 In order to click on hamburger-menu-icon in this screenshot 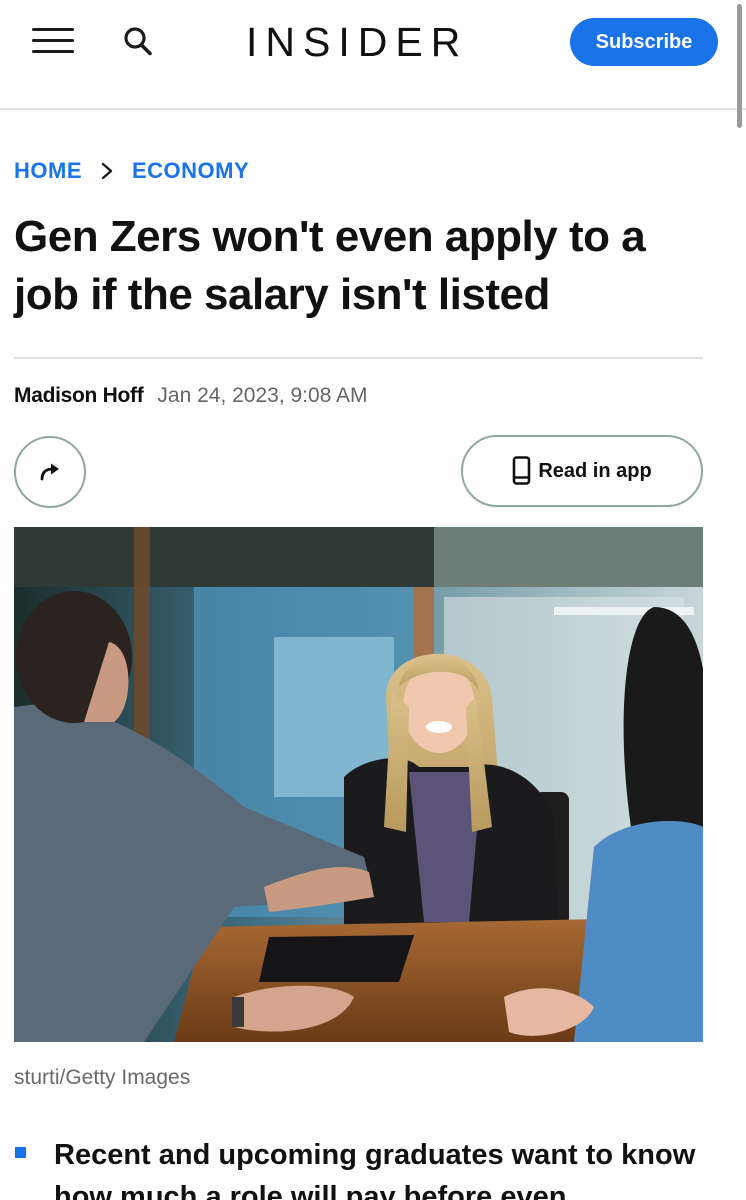, I will do `click(54, 41)`.